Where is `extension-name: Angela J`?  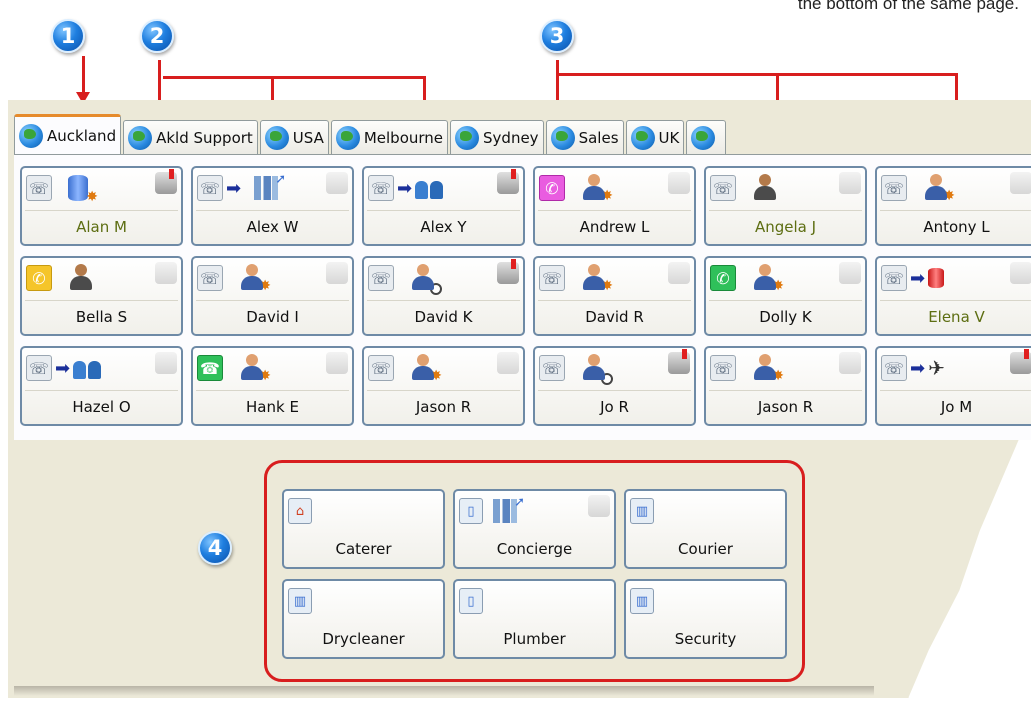 extension-name: Angela J is located at coordinates (785, 226).